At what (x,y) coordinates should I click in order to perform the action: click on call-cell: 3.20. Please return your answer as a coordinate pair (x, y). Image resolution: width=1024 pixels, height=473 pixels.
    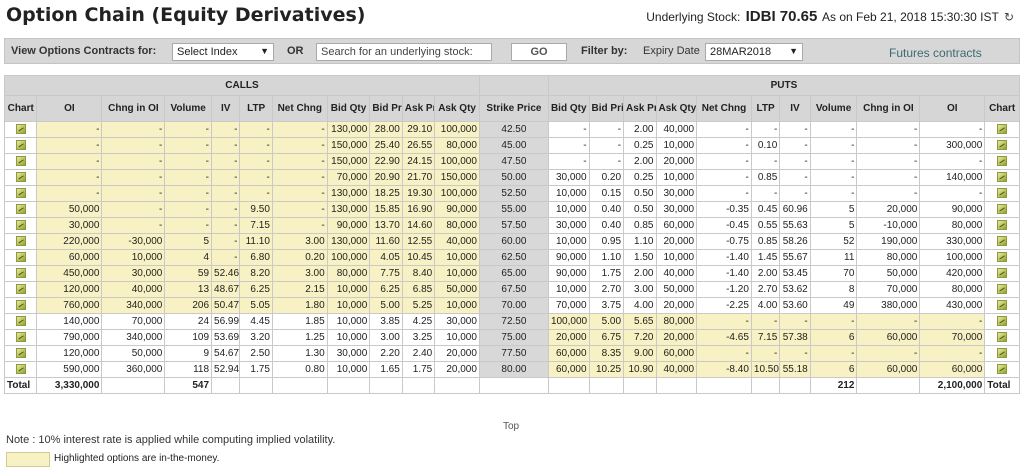
    Looking at the image, I should click on (256, 337).